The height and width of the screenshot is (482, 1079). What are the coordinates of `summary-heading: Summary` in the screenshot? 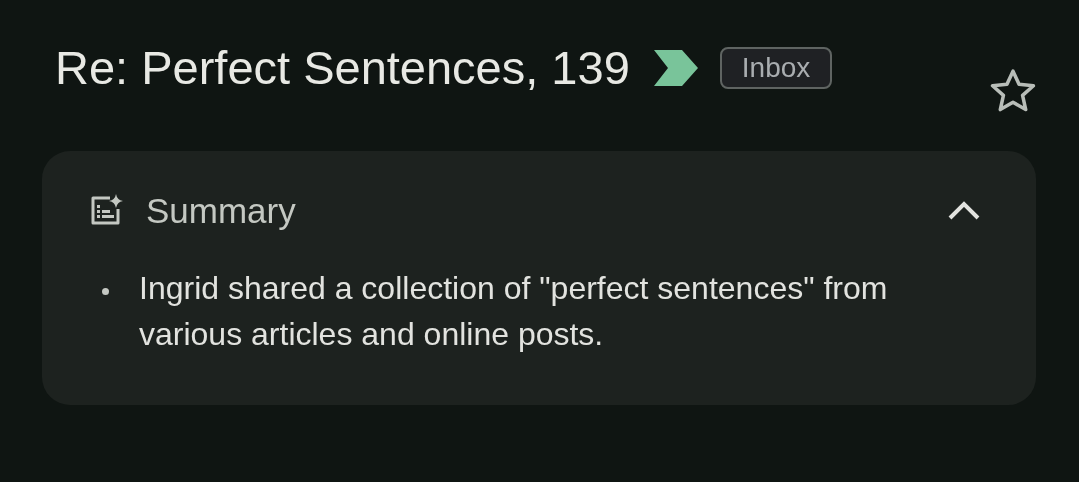 It's located at (221, 211).